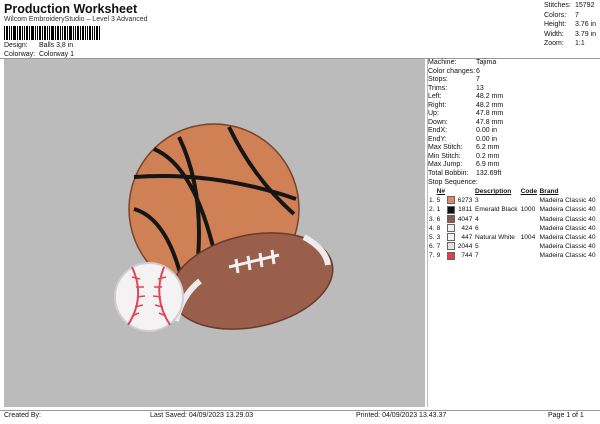 Image resolution: width=600 pixels, height=424 pixels. Describe the element at coordinates (16, 45) in the screenshot. I see `design-label: Design:` at that location.